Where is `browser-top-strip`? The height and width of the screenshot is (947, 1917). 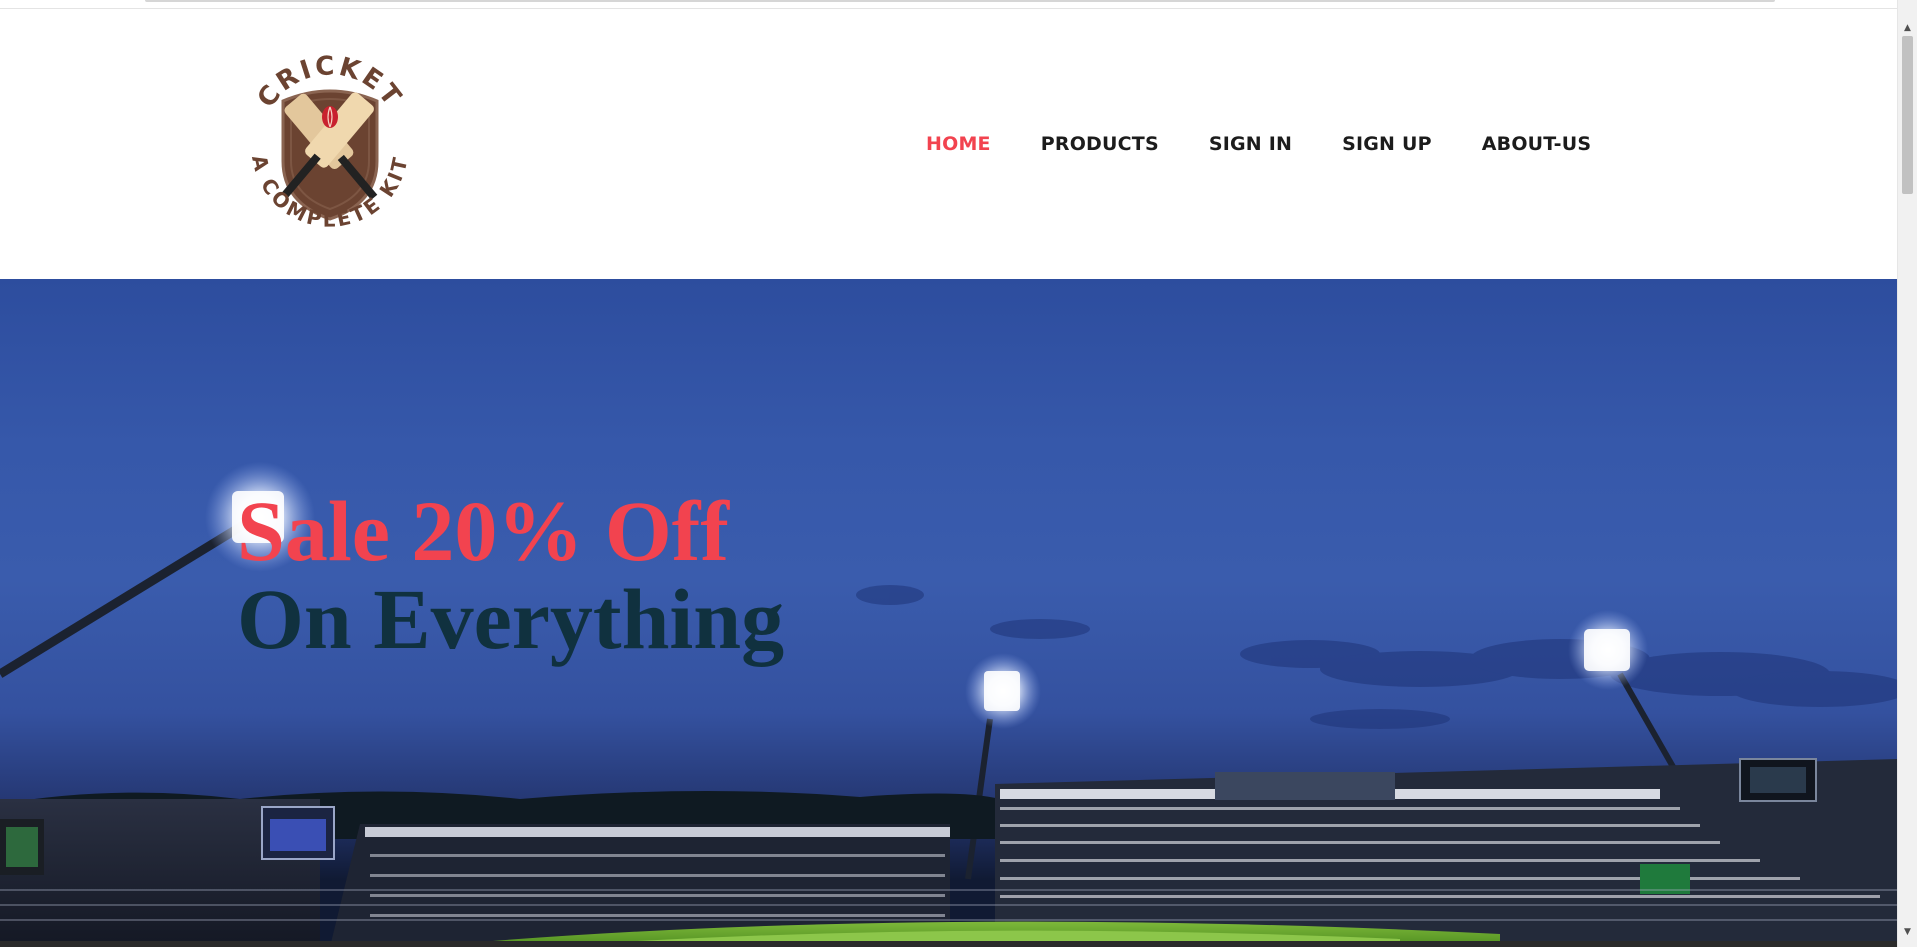 browser-top-strip is located at coordinates (949, 4).